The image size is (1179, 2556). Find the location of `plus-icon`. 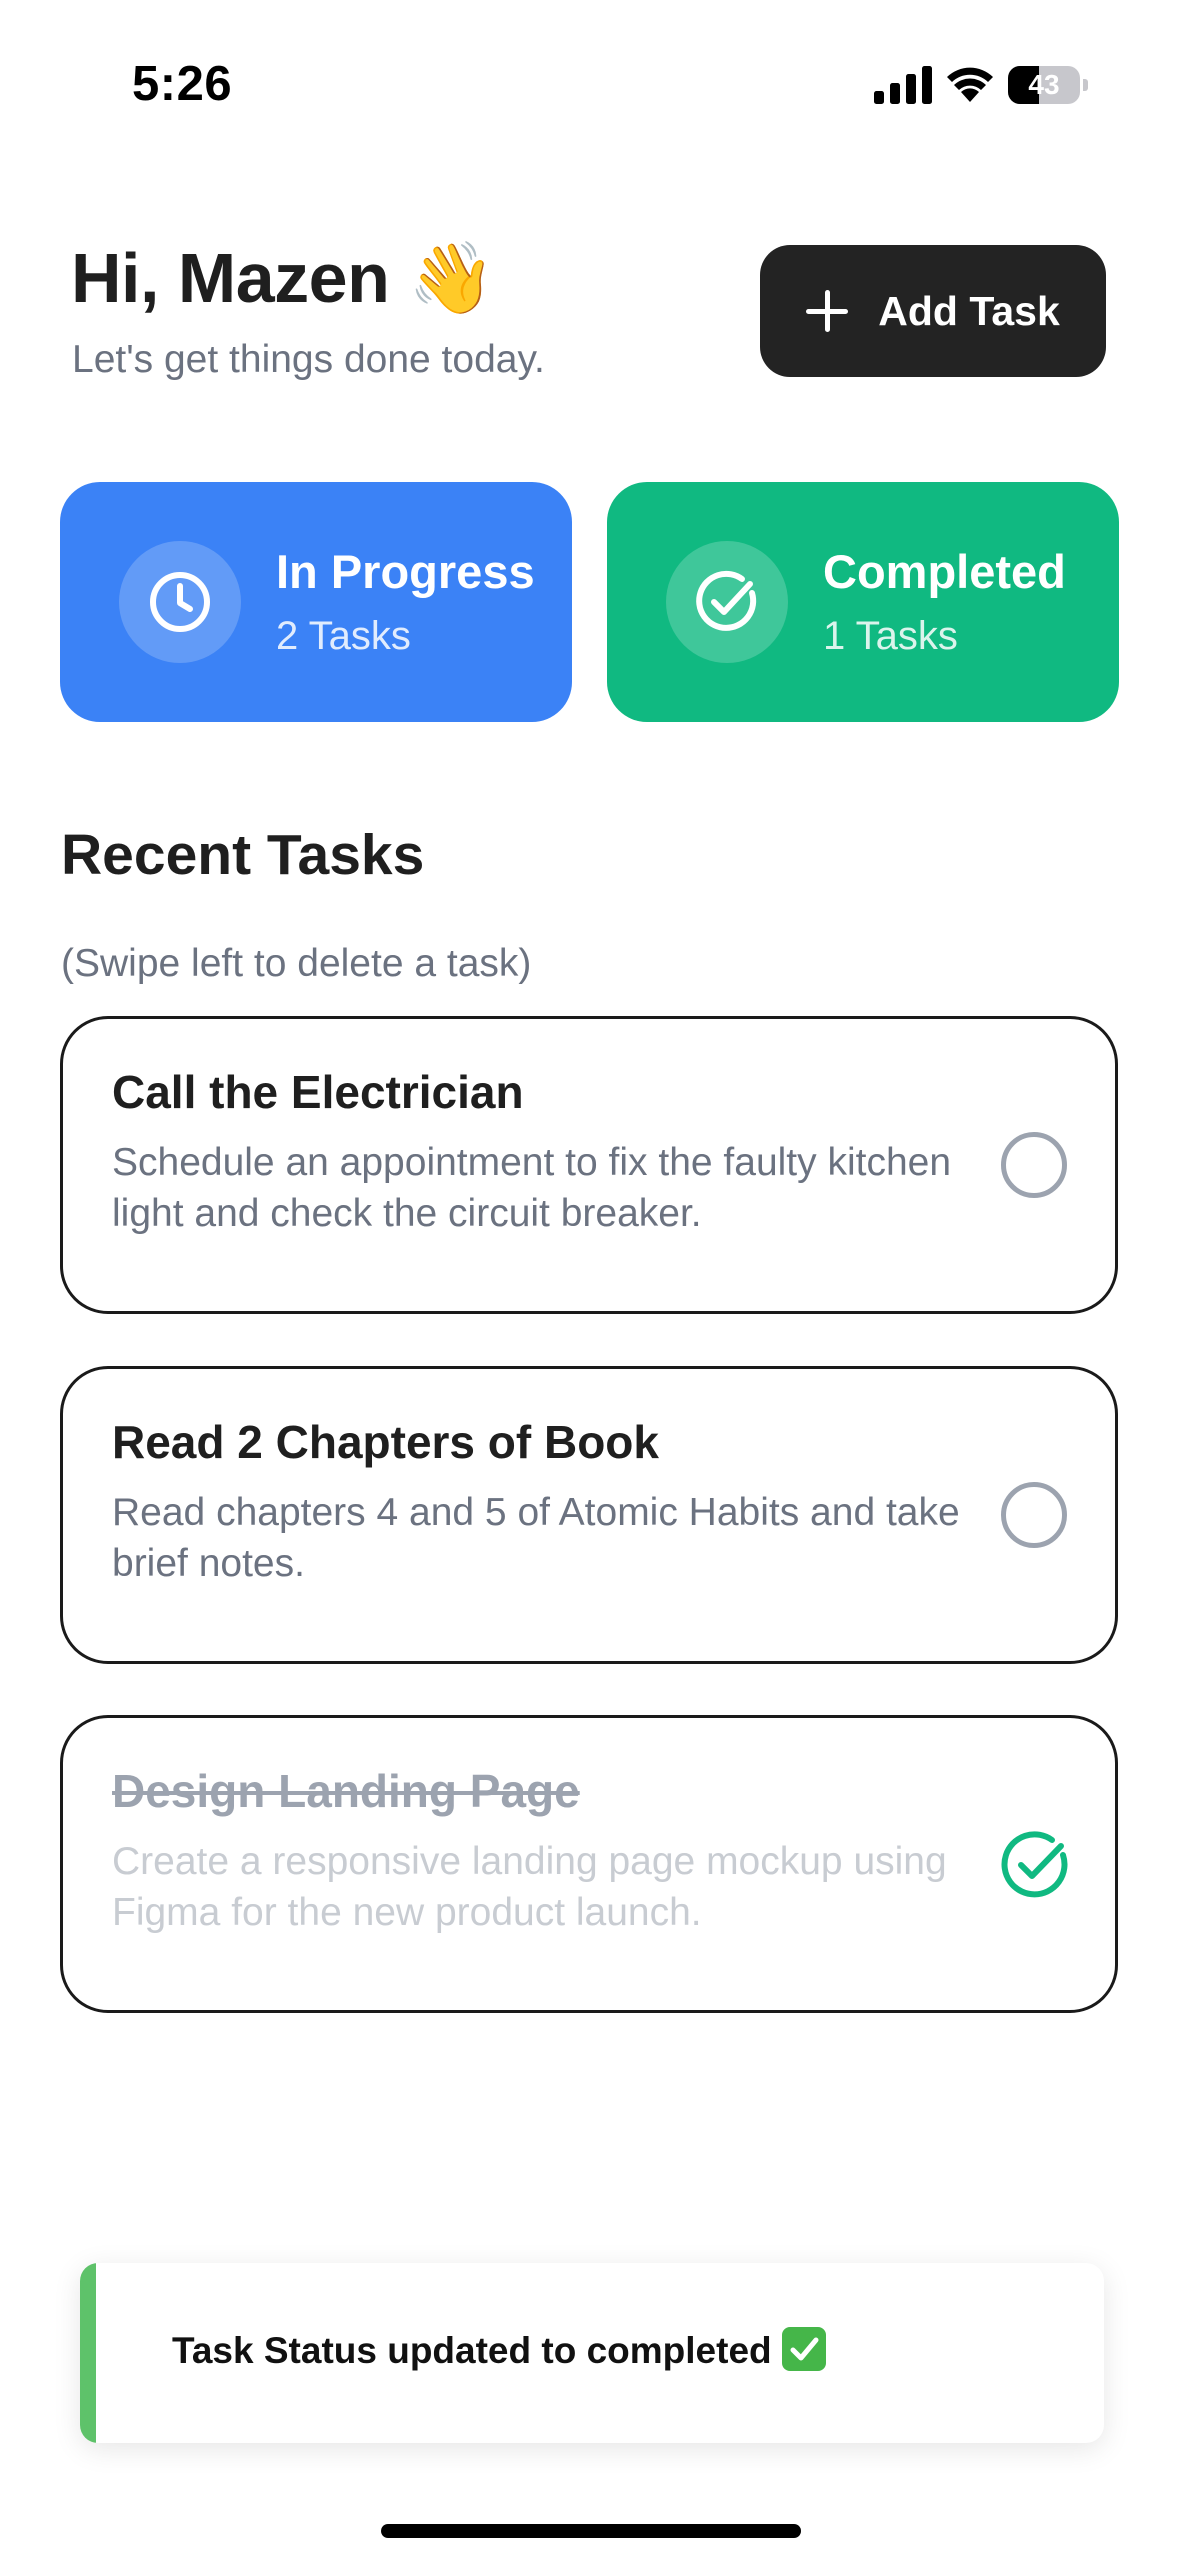

plus-icon is located at coordinates (827, 311).